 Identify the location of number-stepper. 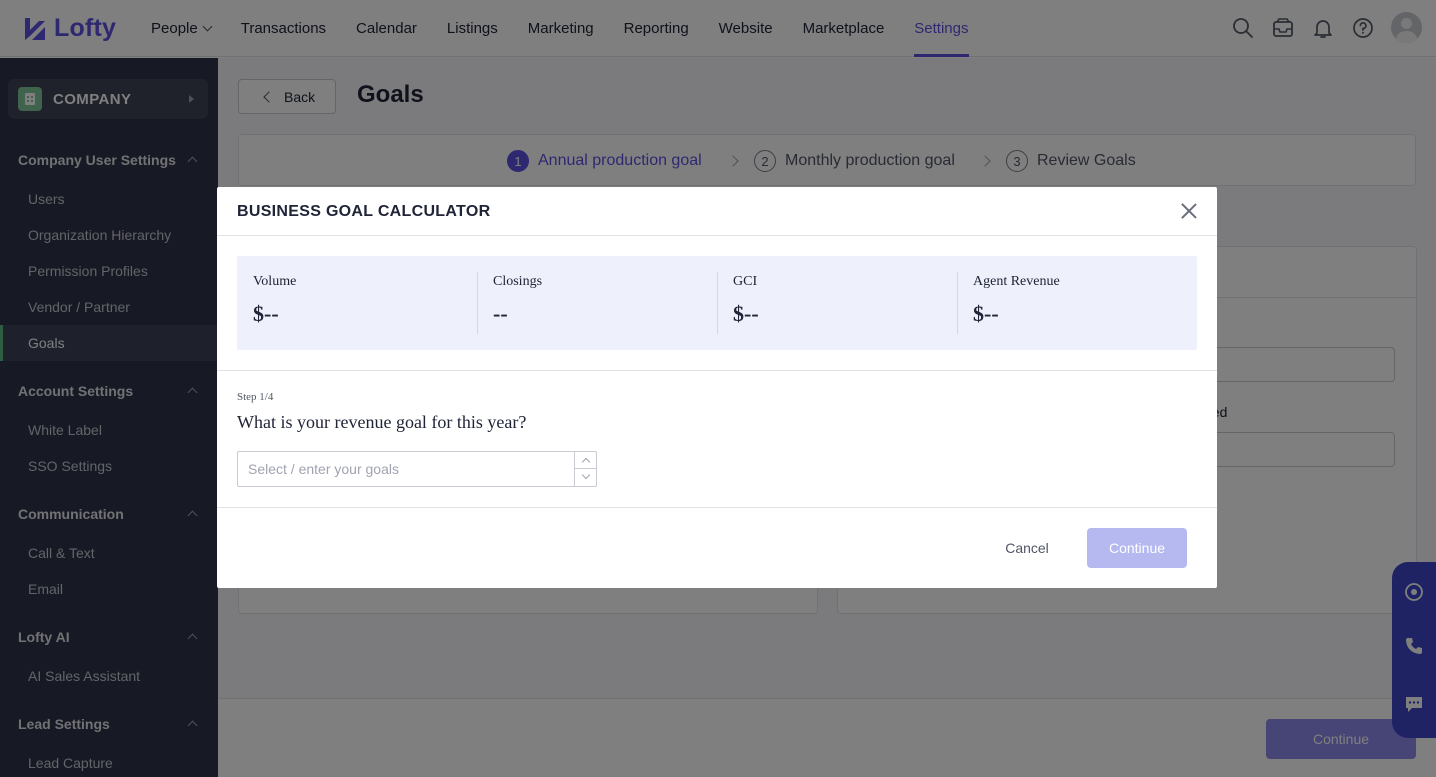
(585, 469).